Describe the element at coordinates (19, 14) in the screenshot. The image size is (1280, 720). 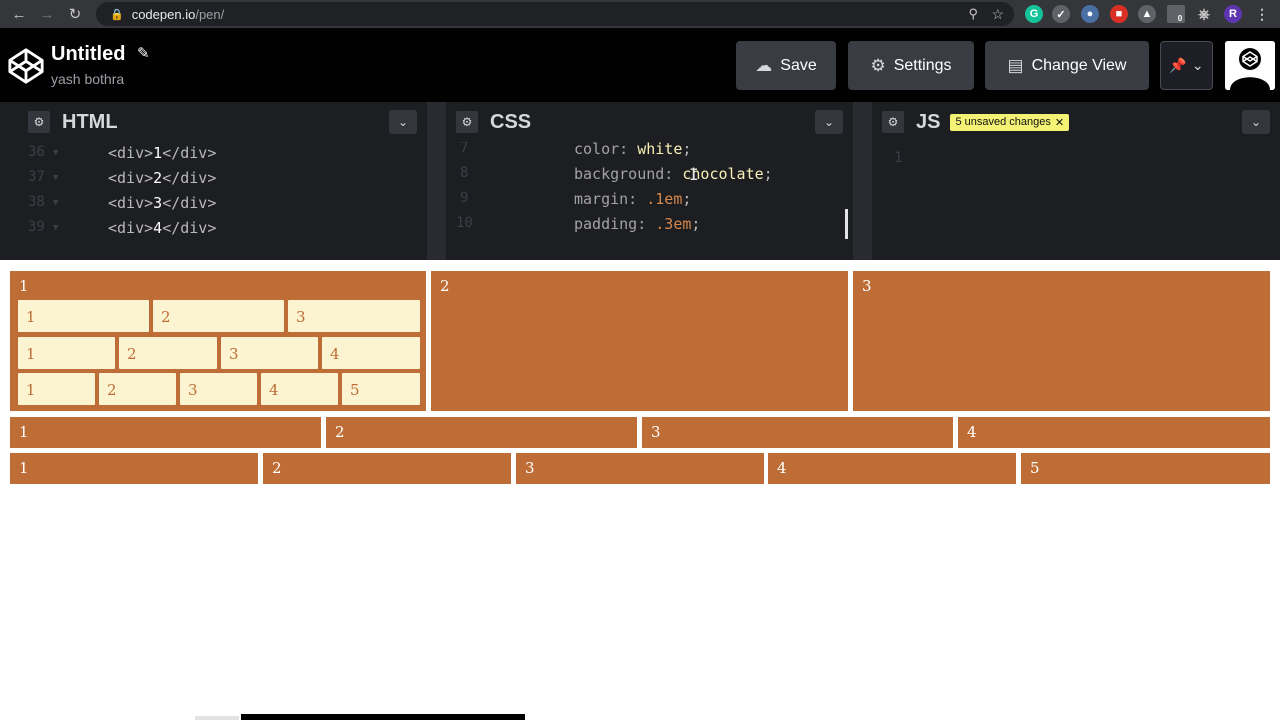
I see `back-icon: ←` at that location.